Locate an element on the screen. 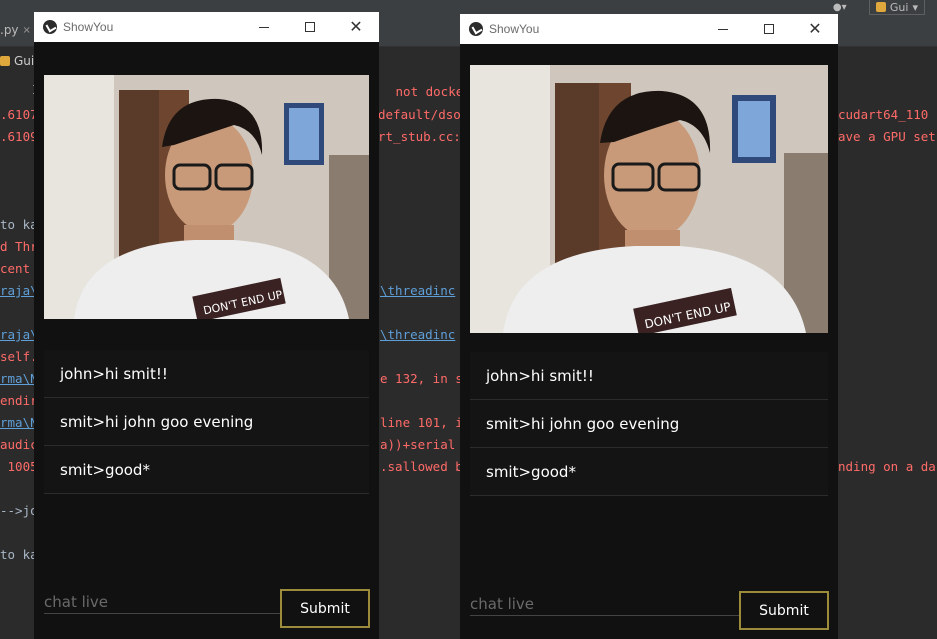  ide-right-tools: ●▾ Gui ▾ is located at coordinates (885, 7).